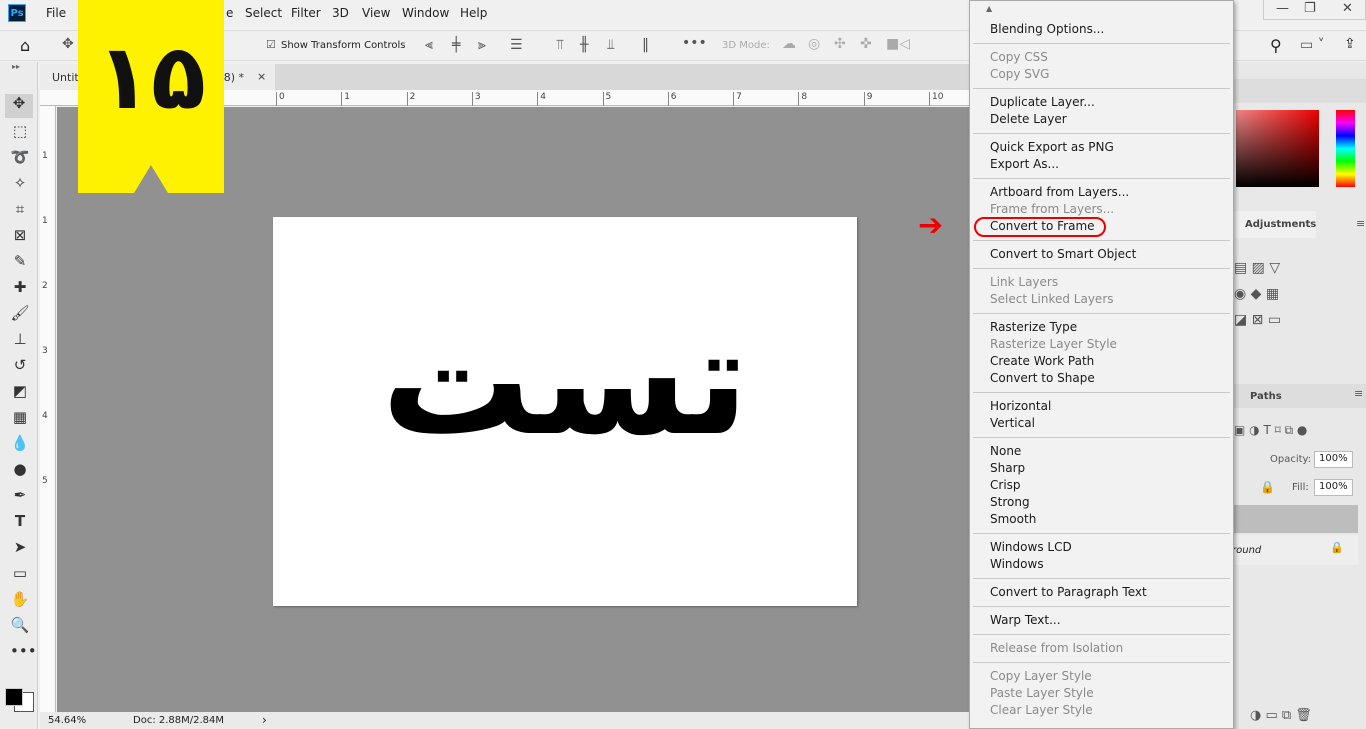 This screenshot has width=1366, height=729. I want to click on 3d-slide-icon: ✜, so click(866, 44).